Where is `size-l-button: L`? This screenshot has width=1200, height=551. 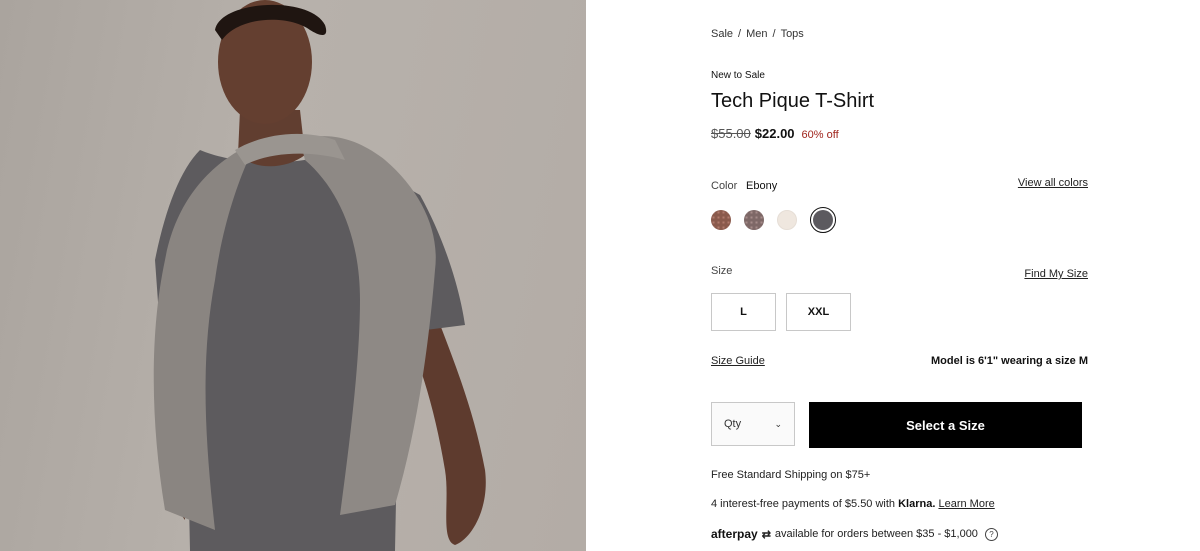
size-l-button: L is located at coordinates (743, 312).